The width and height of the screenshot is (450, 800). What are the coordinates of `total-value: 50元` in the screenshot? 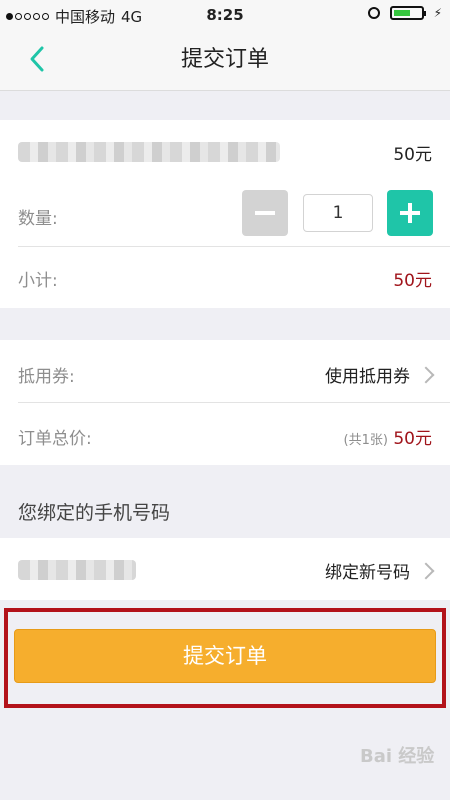 It's located at (412, 439).